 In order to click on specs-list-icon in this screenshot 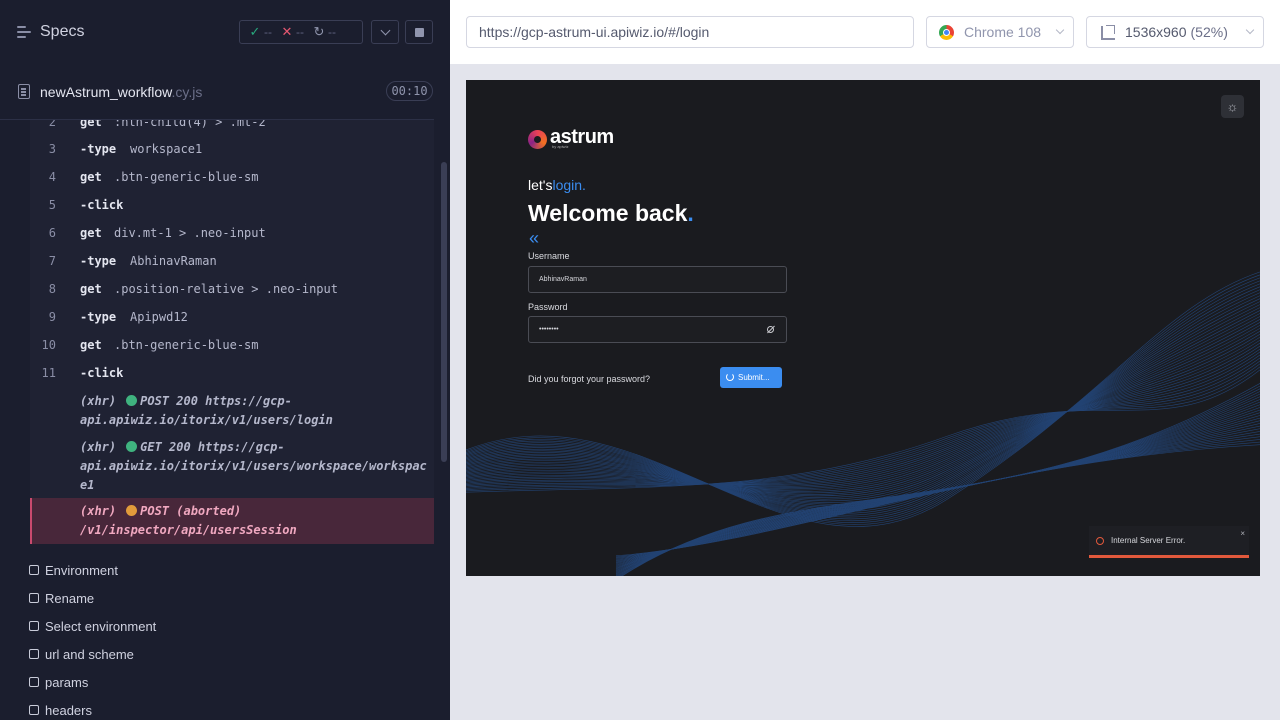, I will do `click(24, 32)`.